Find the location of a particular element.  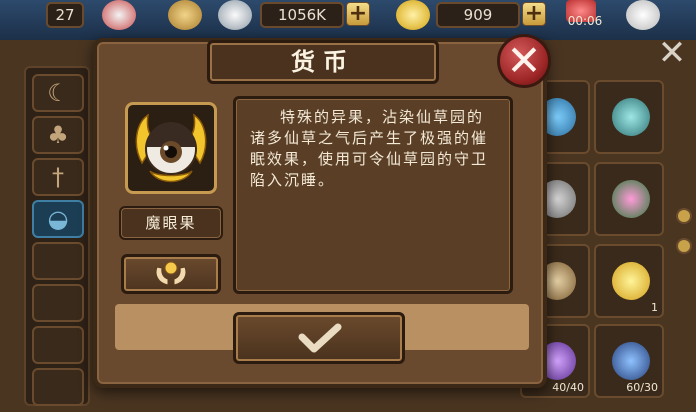

gold-value: 909 is located at coordinates (478, 15).